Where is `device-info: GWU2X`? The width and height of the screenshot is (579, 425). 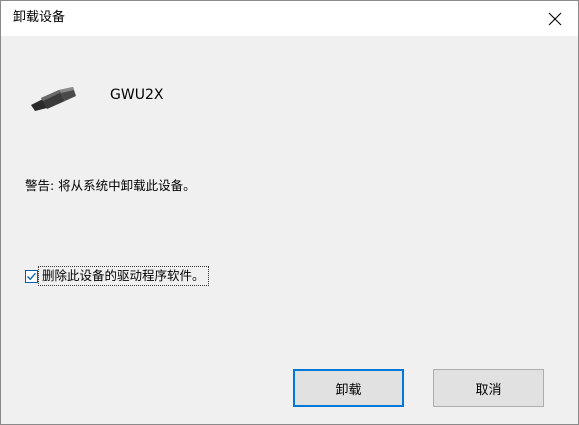
device-info: GWU2X is located at coordinates (289, 101).